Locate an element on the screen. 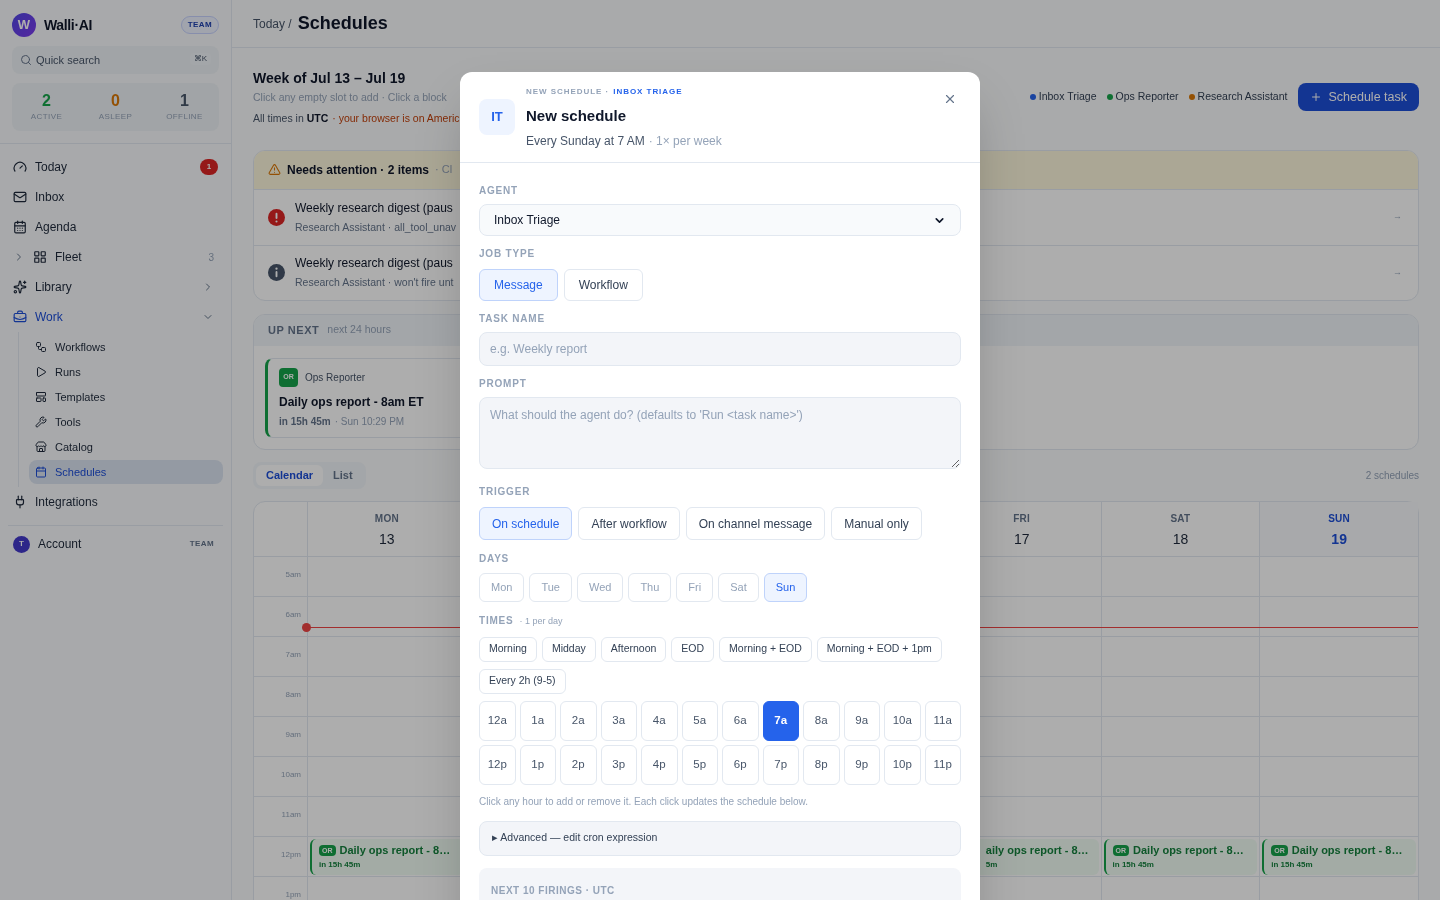  preset-chip: Midday is located at coordinates (568, 649).